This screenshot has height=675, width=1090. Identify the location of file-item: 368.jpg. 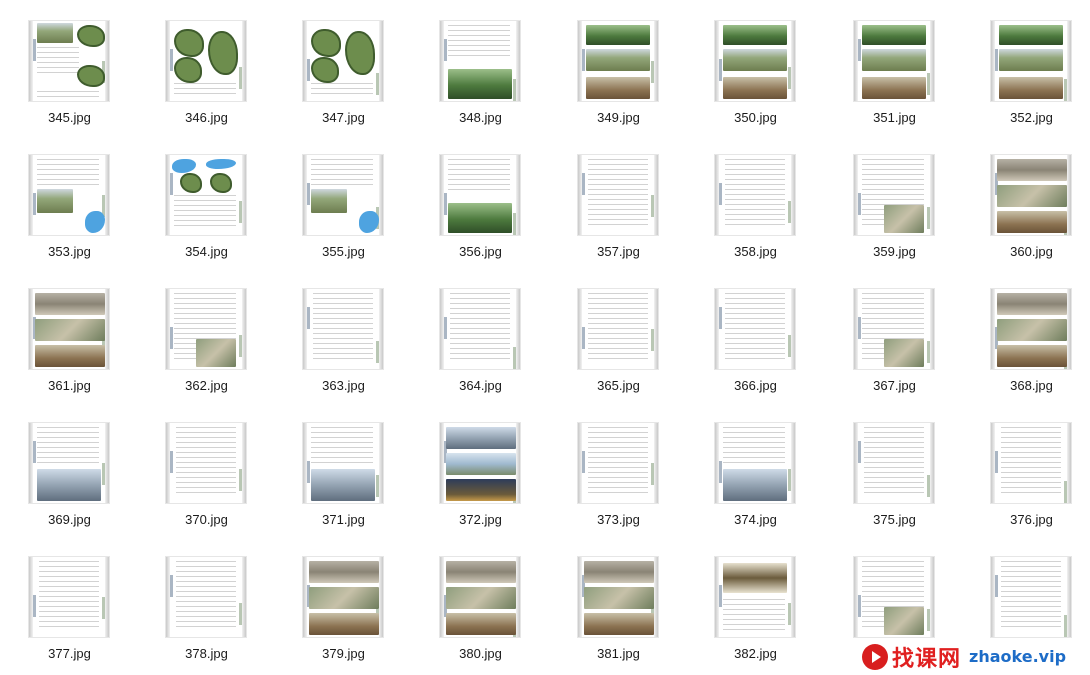
(1032, 330).